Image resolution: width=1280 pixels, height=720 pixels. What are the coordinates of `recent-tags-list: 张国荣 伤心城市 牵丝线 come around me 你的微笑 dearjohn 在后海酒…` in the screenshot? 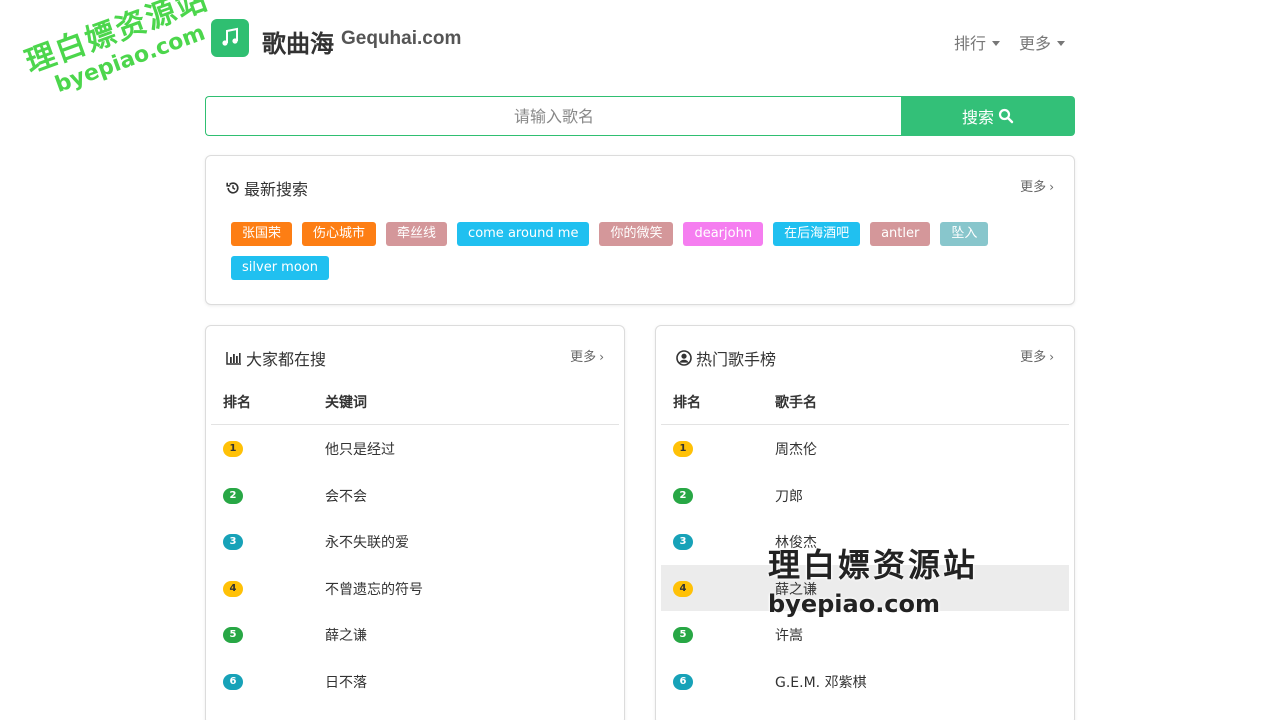 It's located at (641, 251).